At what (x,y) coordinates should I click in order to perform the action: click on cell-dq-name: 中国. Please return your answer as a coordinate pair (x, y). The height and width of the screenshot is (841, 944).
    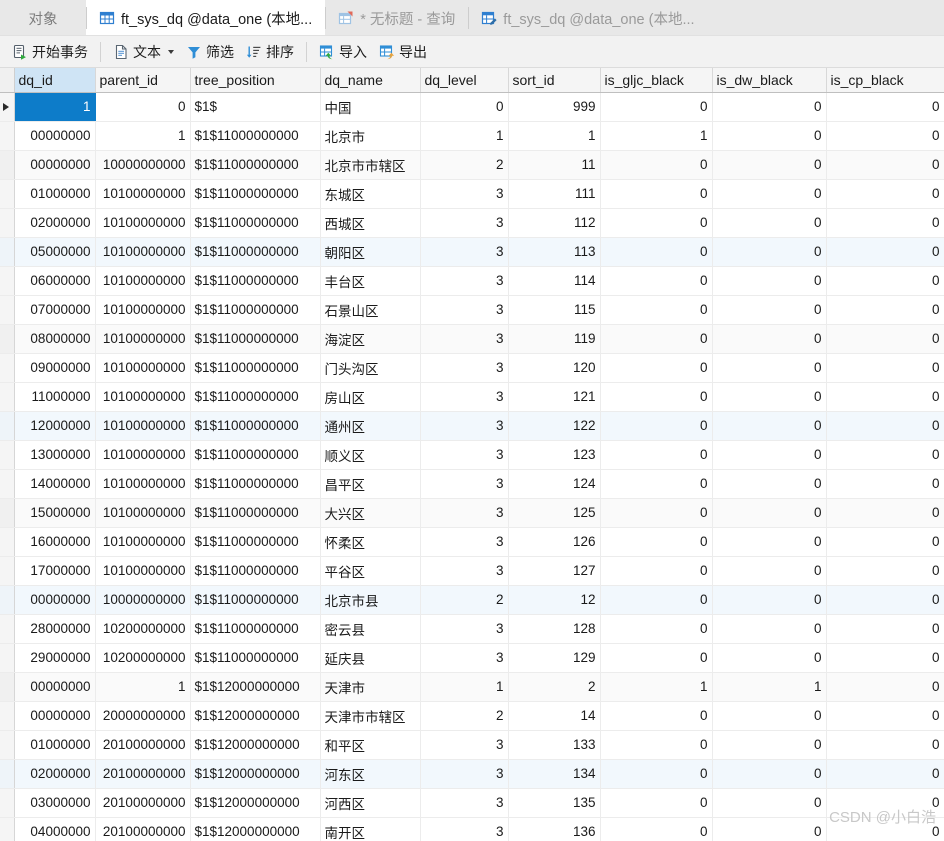
    Looking at the image, I should click on (370, 107).